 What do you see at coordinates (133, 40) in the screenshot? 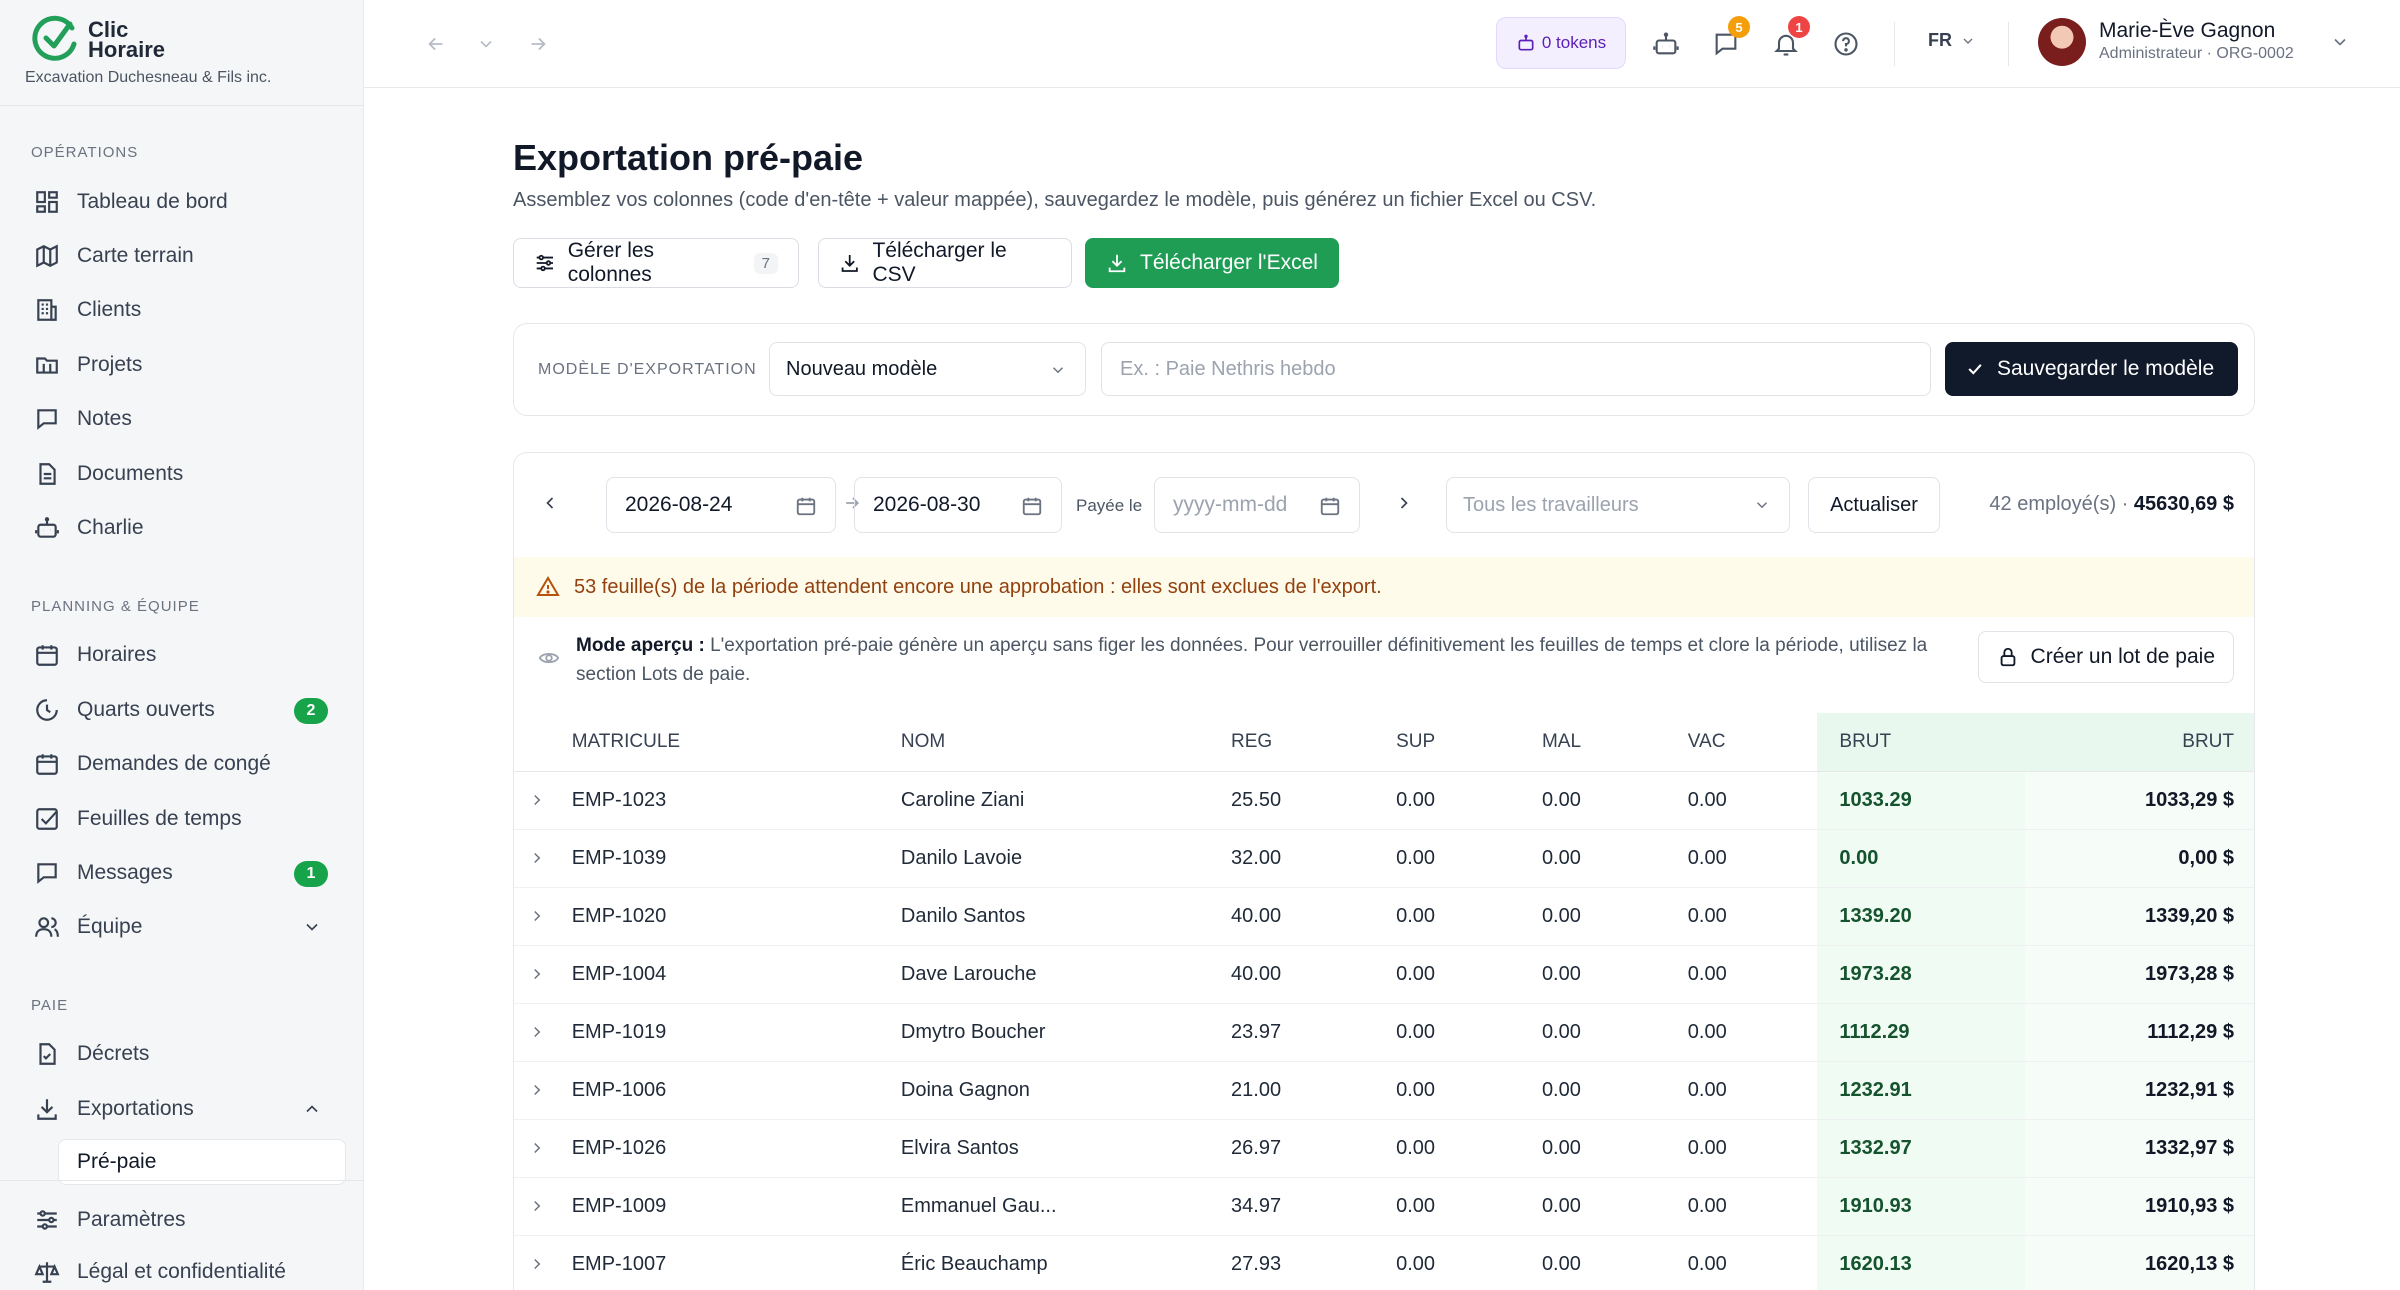
I see `brand-name: Clic Horaire` at bounding box center [133, 40].